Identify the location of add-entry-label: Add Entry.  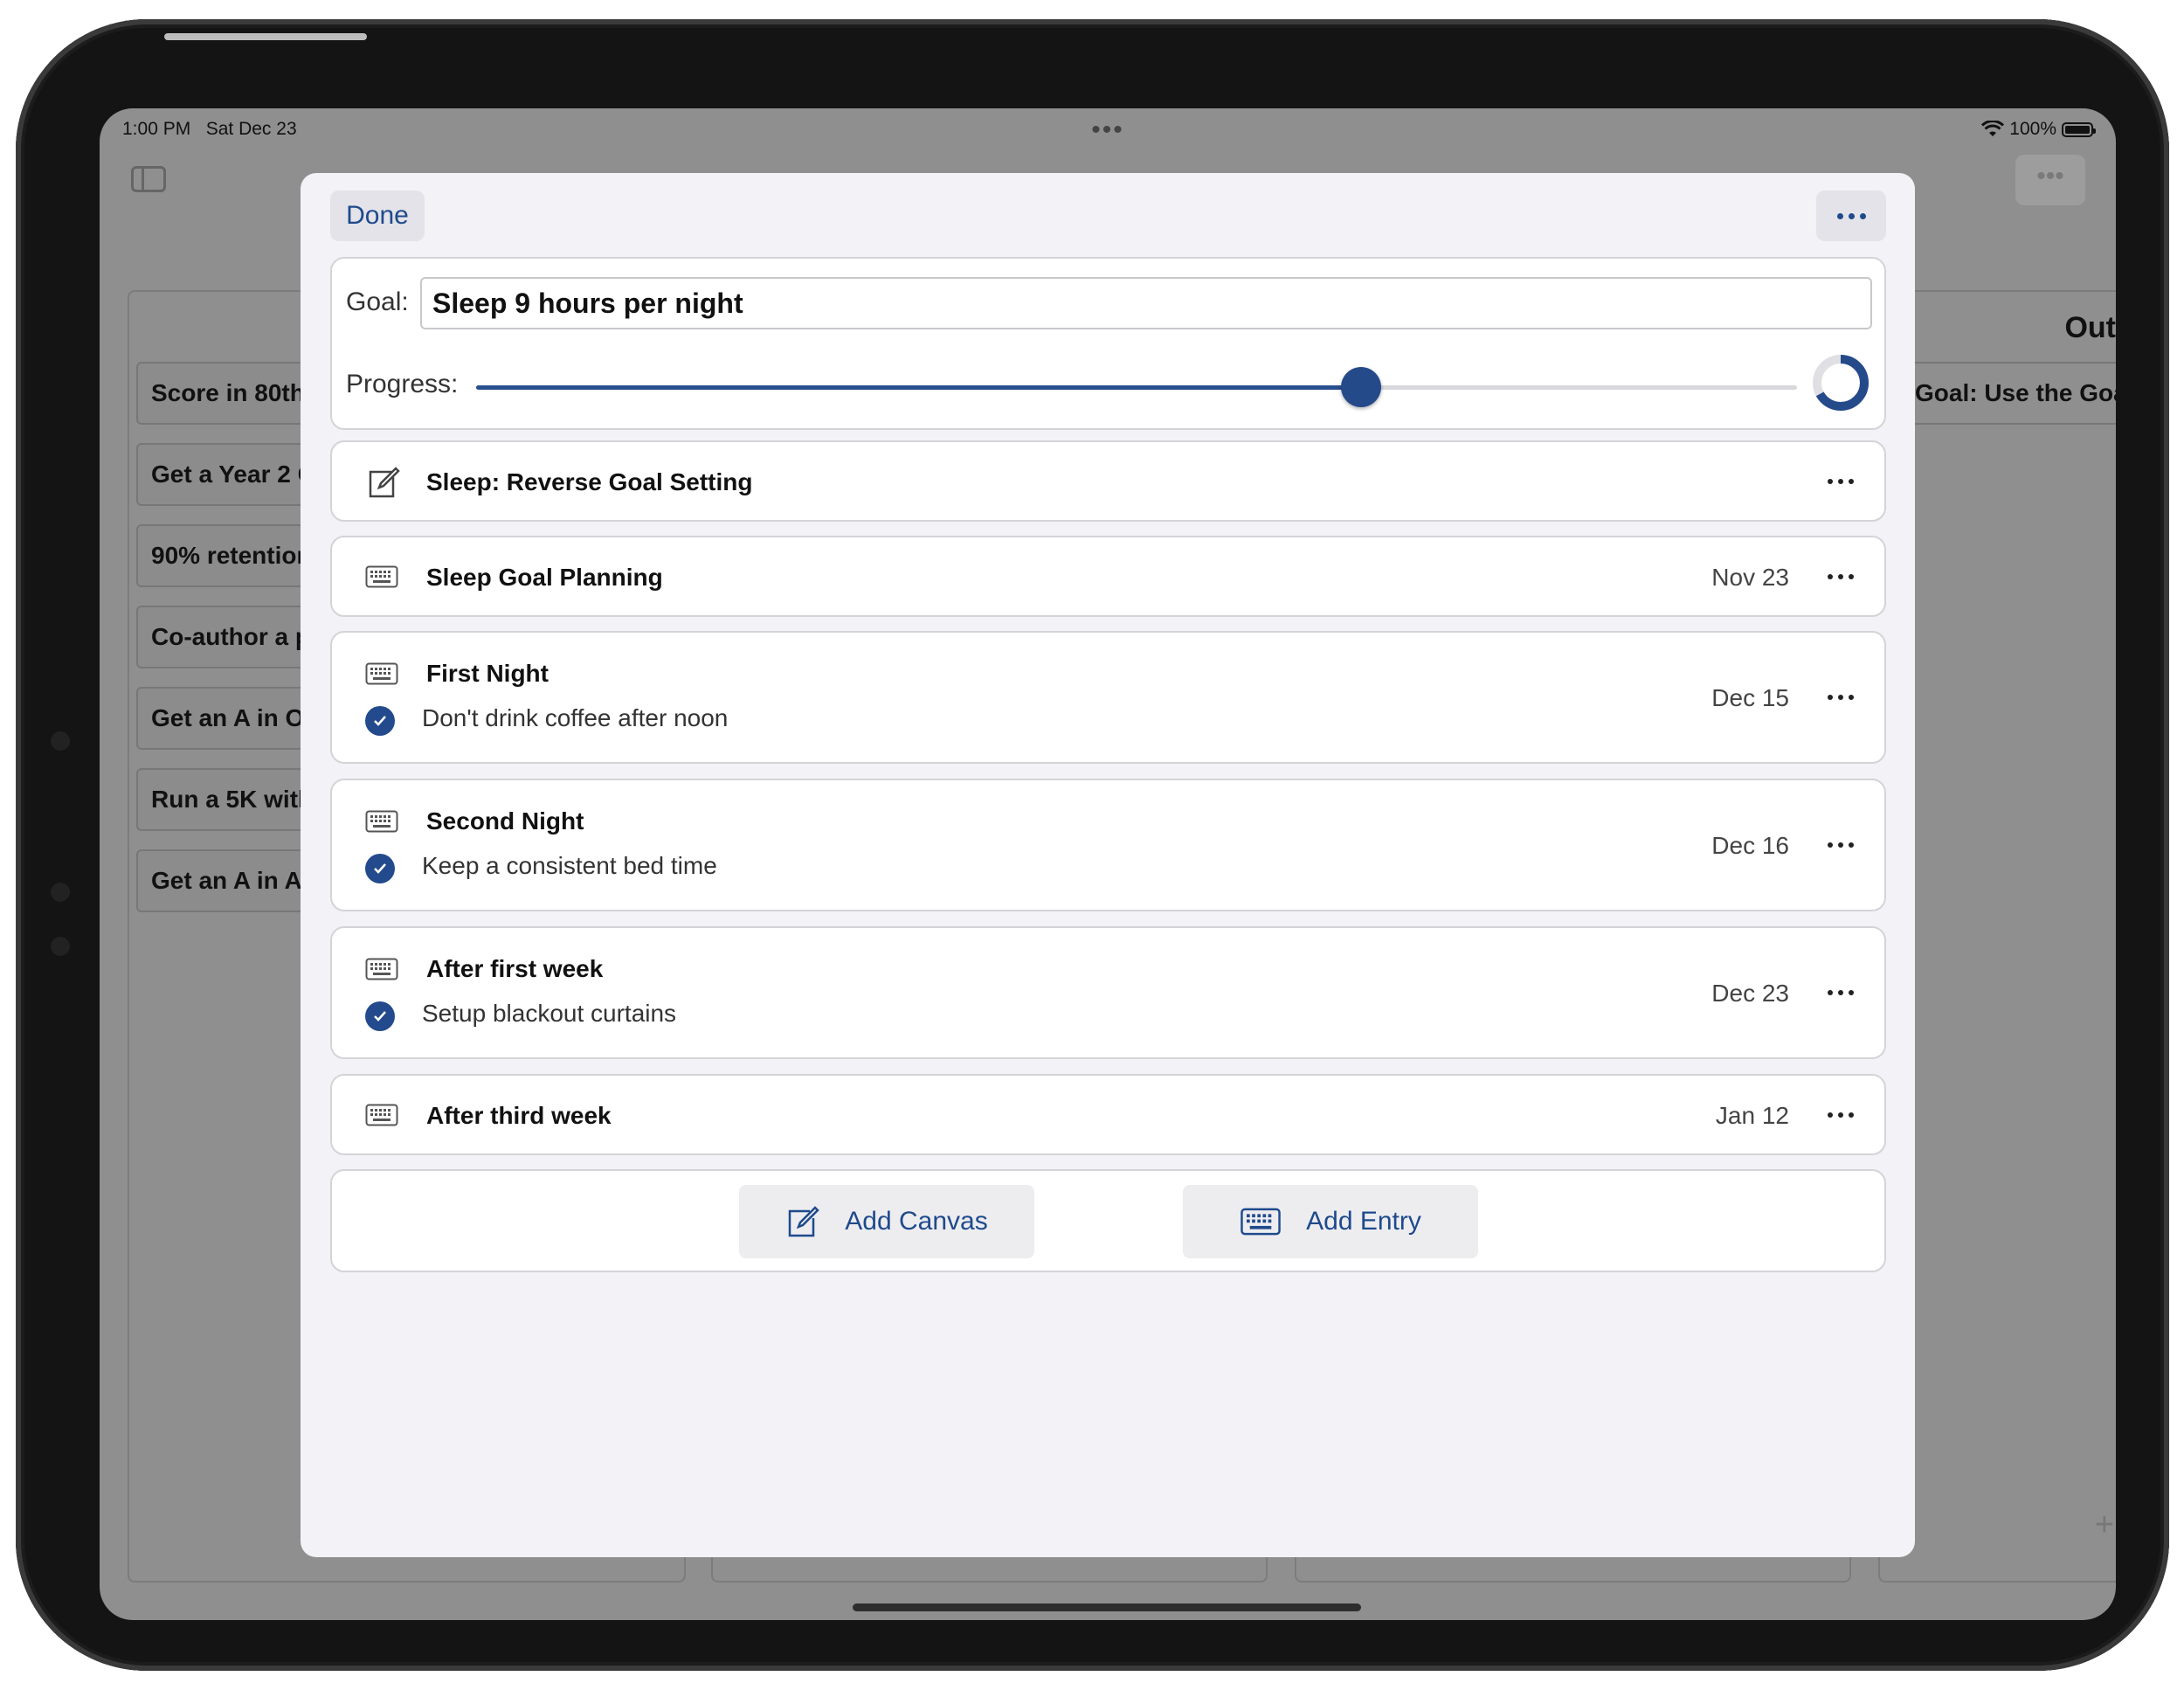
(1363, 1222).